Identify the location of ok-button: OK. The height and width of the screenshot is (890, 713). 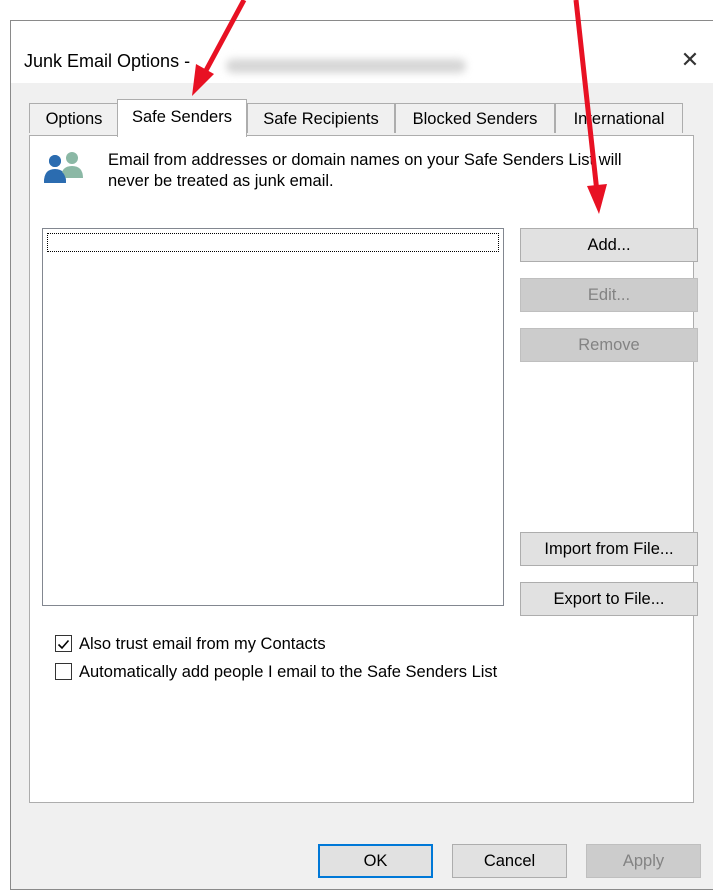
(375, 861).